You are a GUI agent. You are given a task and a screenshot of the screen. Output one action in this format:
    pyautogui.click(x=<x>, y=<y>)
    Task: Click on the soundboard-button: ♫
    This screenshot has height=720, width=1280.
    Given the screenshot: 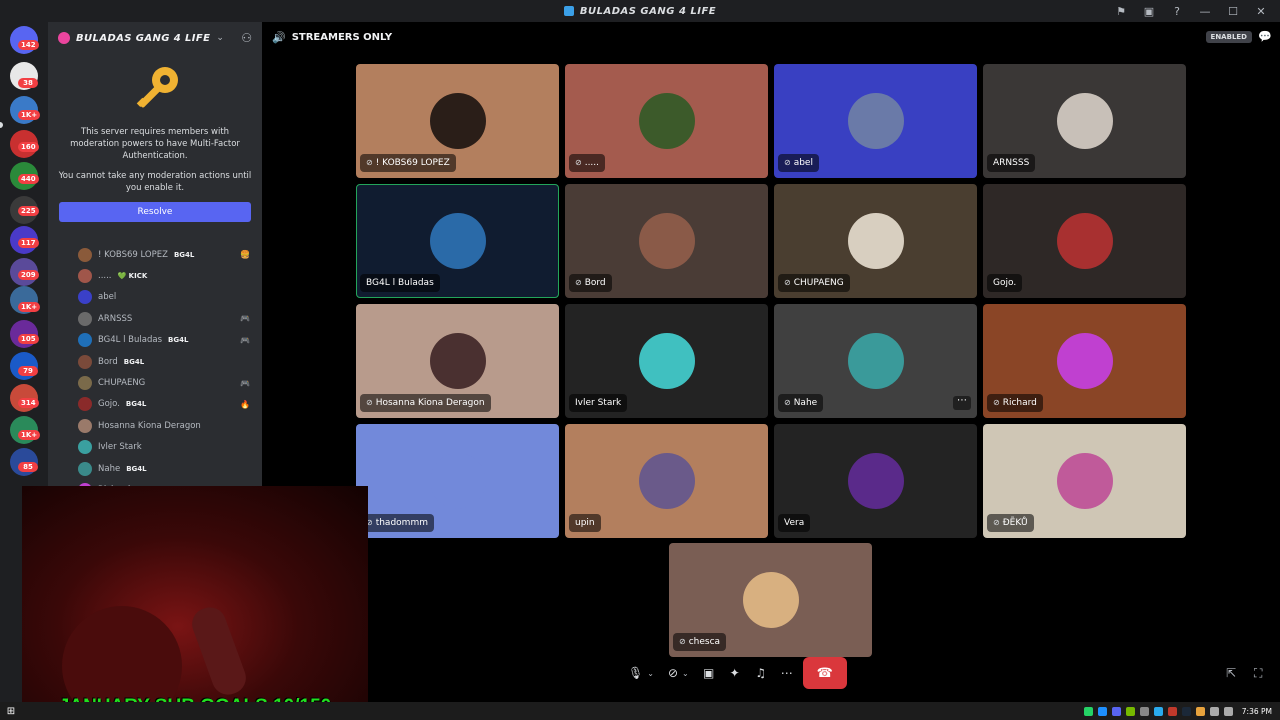 What is the action you would take?
    pyautogui.click(x=761, y=673)
    